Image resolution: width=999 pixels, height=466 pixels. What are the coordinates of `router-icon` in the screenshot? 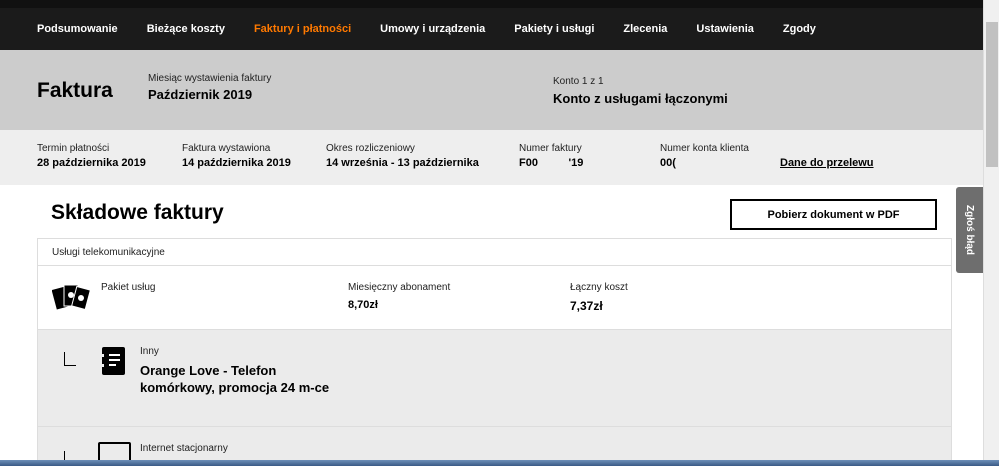 It's located at (114, 451).